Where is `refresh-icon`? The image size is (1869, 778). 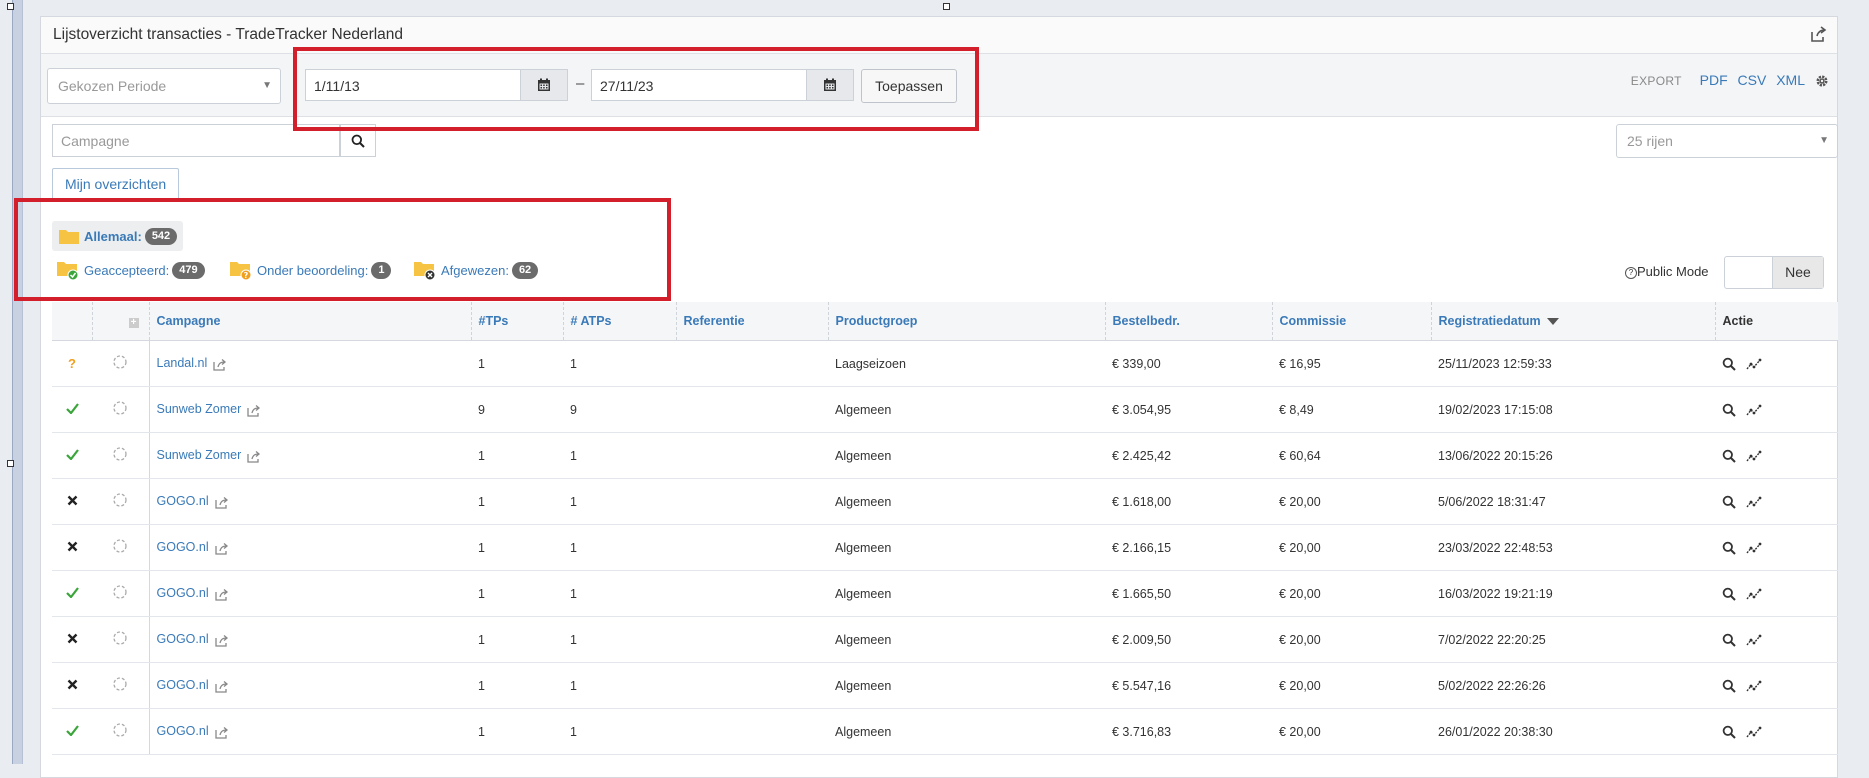
refresh-icon is located at coordinates (120, 638).